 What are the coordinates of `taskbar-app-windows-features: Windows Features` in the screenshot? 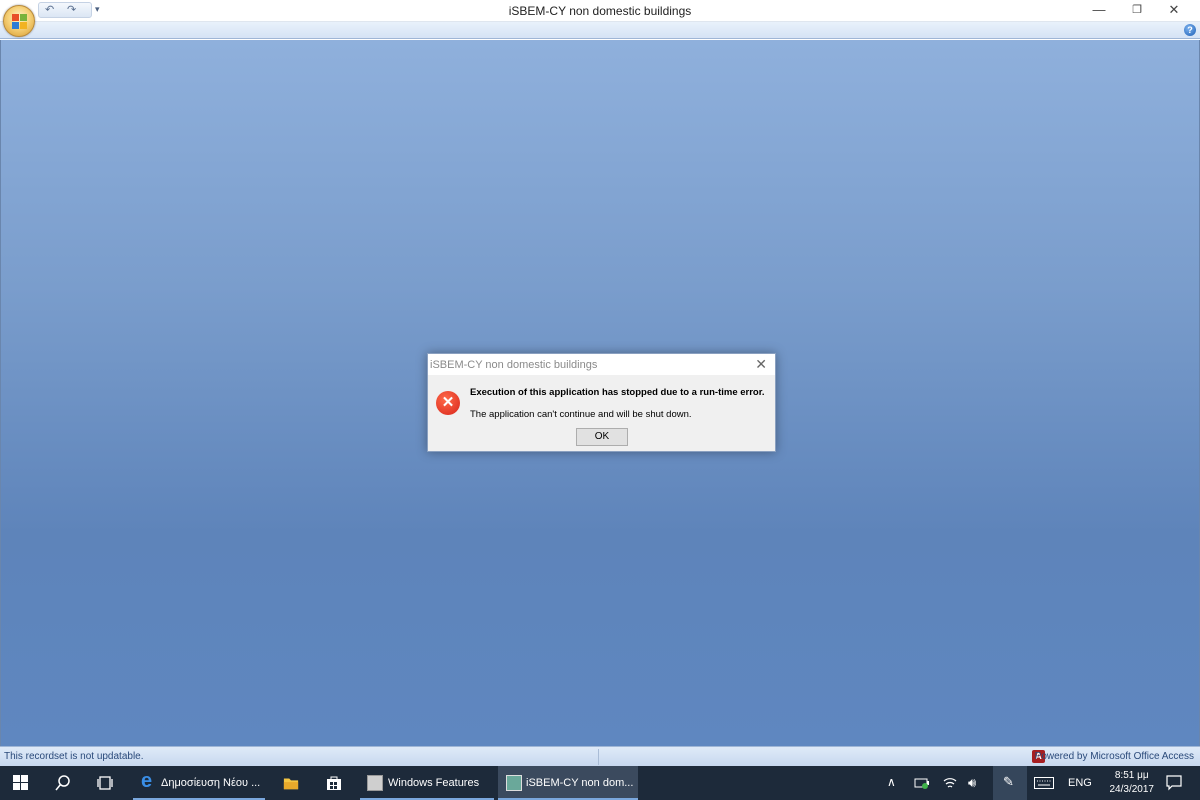 It's located at (427, 783).